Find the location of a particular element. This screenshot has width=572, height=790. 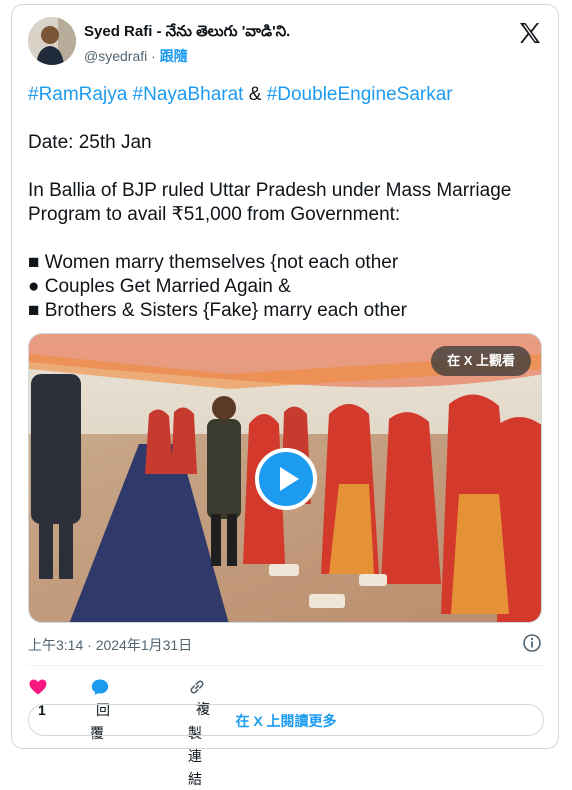

author-name: Syed Rafi - నేను తెలుగు 'వాడి'ని. is located at coordinates (187, 33).